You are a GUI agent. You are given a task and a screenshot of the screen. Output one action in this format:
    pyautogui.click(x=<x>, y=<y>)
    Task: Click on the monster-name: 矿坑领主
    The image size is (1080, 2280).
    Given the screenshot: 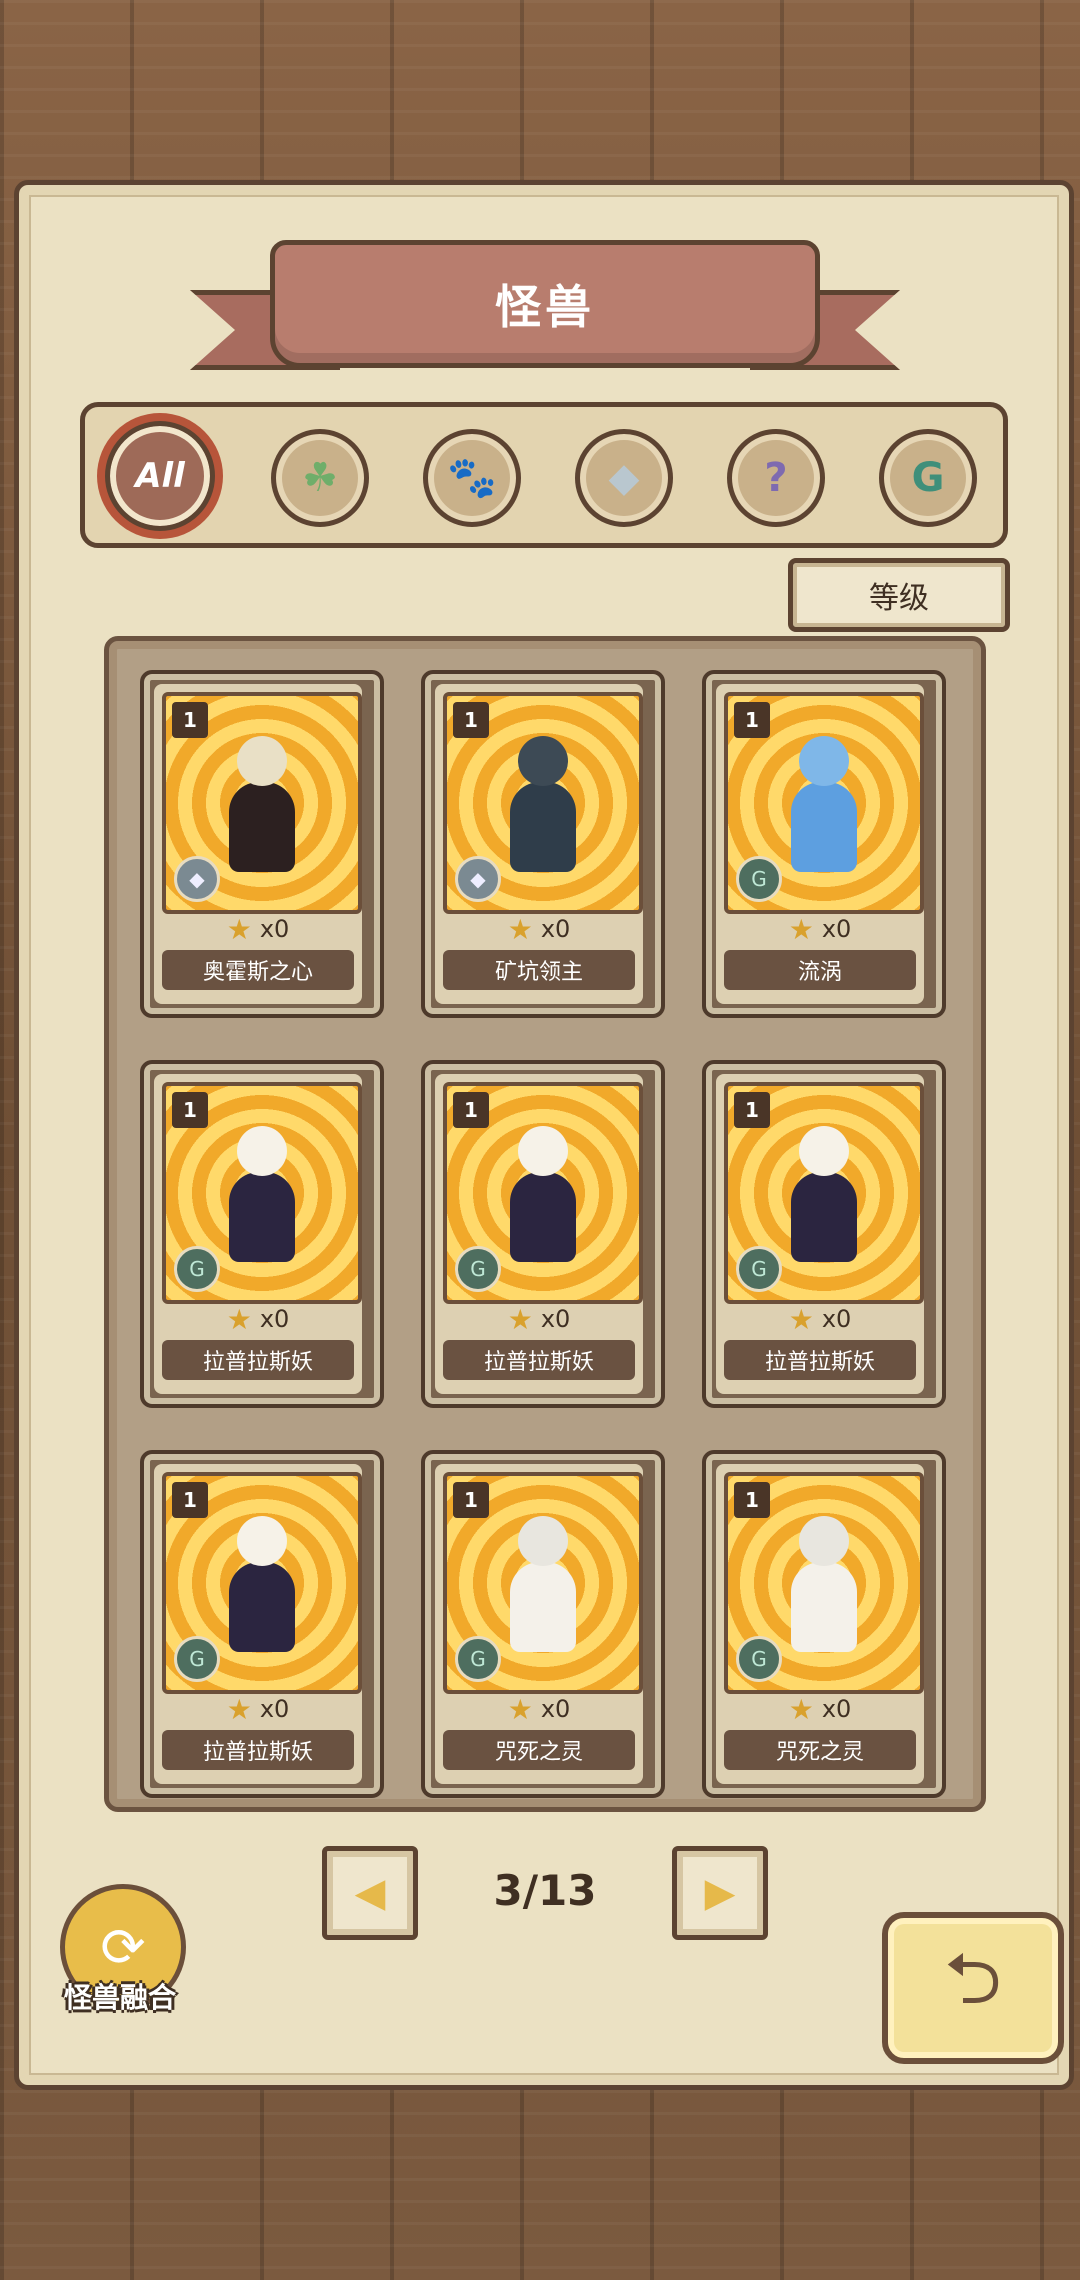 What is the action you would take?
    pyautogui.click(x=539, y=970)
    